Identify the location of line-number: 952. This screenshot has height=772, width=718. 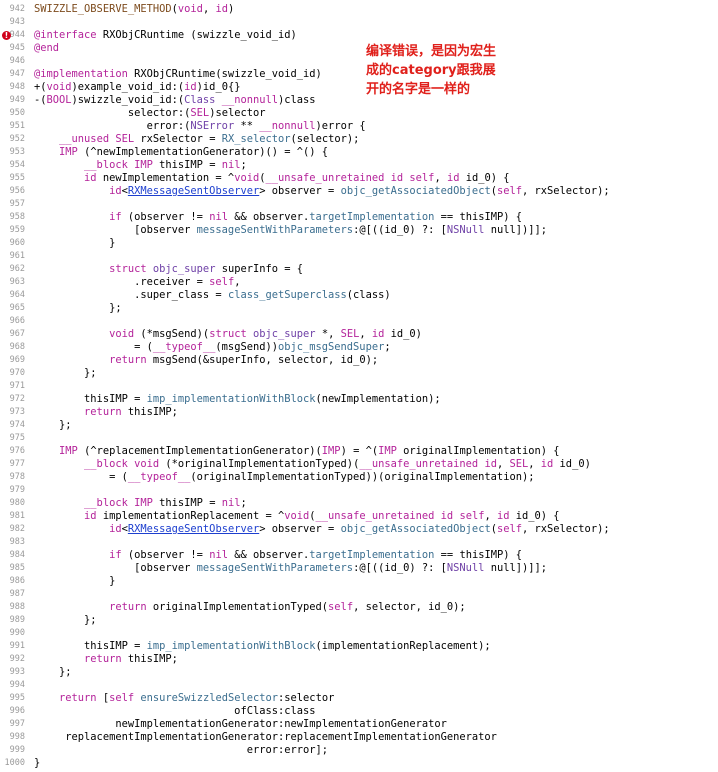
(17, 139).